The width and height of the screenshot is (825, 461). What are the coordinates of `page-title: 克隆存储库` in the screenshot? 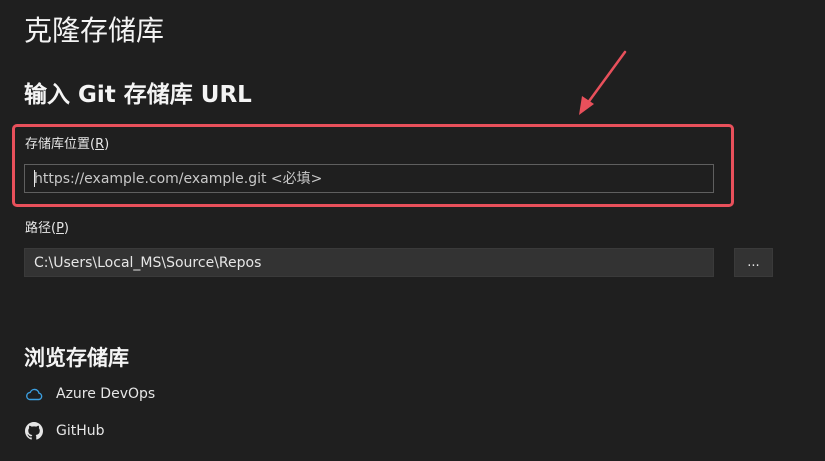 It's located at (94, 30).